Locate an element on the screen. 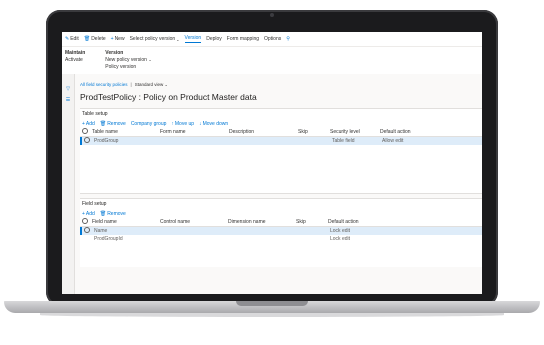 This screenshot has width=544, height=345. policy-version-button: Policy version is located at coordinates (128, 67).